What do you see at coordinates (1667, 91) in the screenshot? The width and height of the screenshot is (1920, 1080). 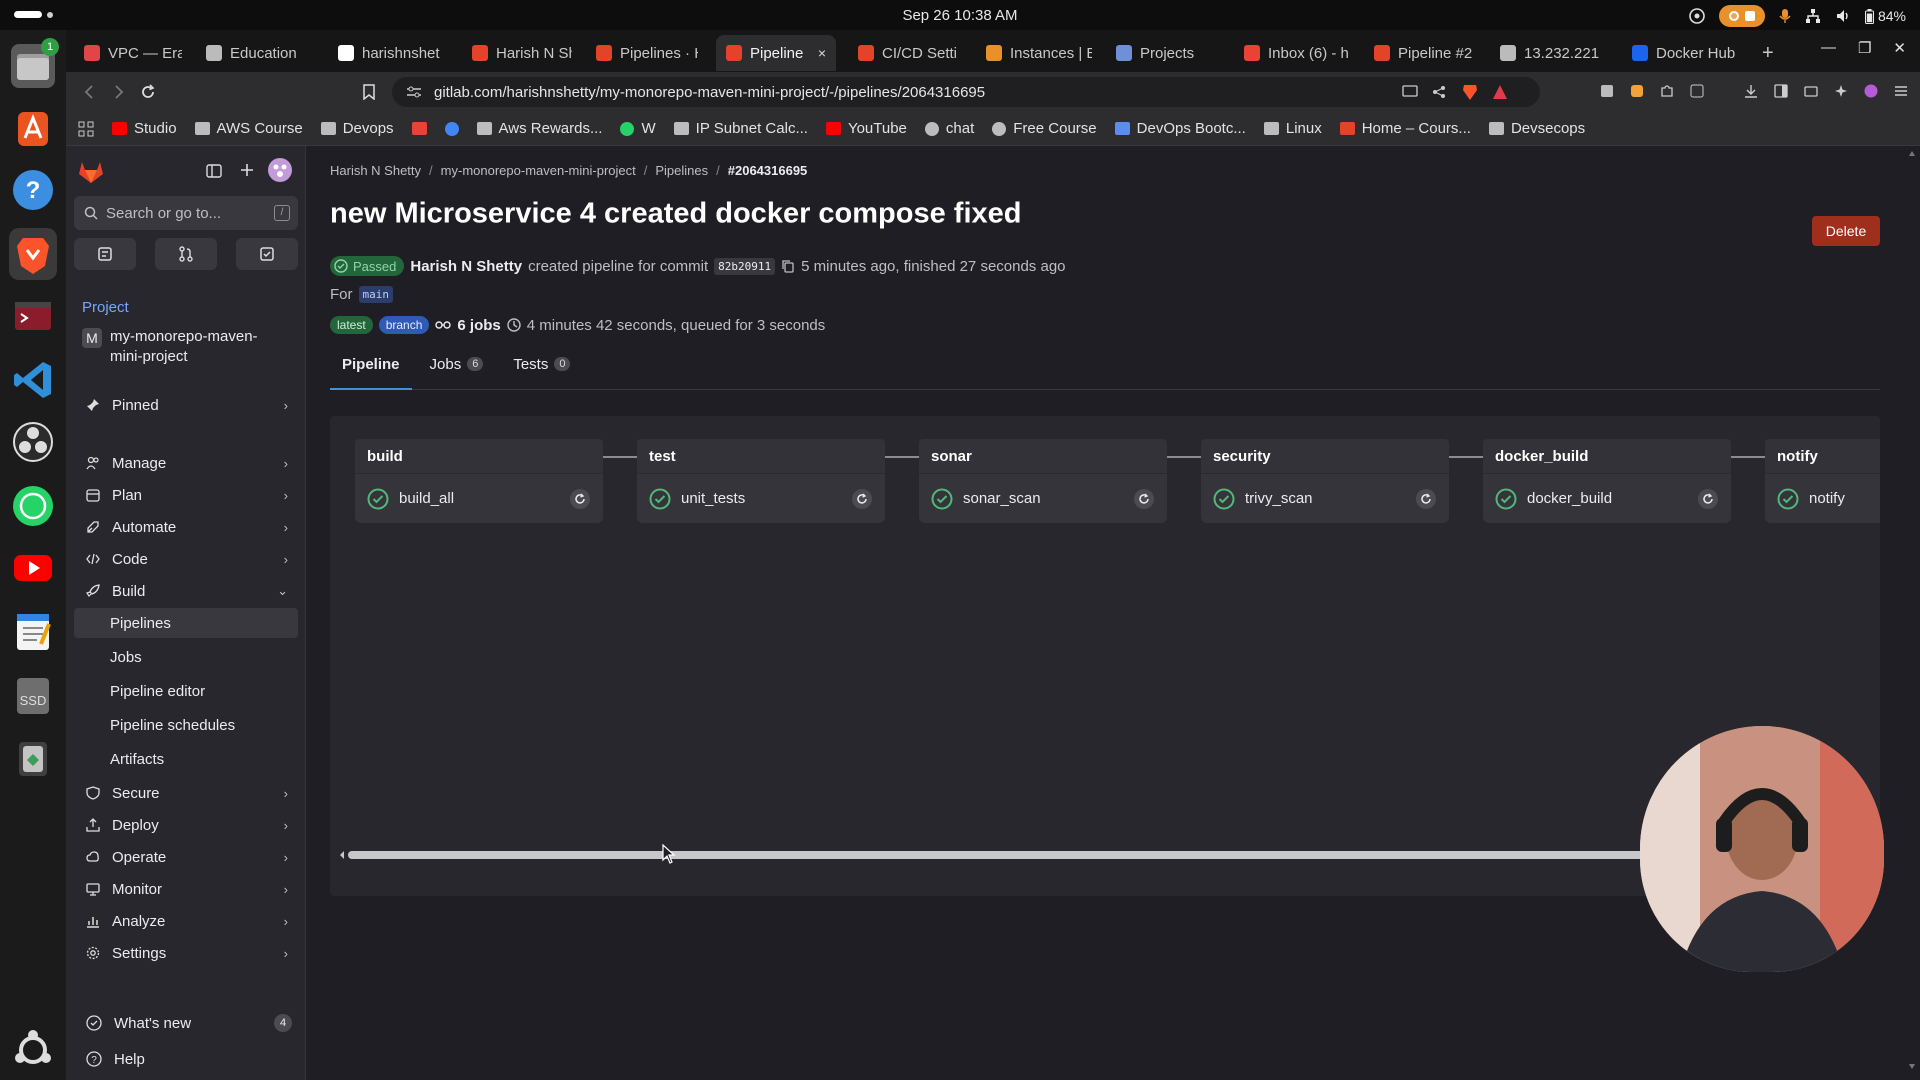 I see `puzzle-icon` at bounding box center [1667, 91].